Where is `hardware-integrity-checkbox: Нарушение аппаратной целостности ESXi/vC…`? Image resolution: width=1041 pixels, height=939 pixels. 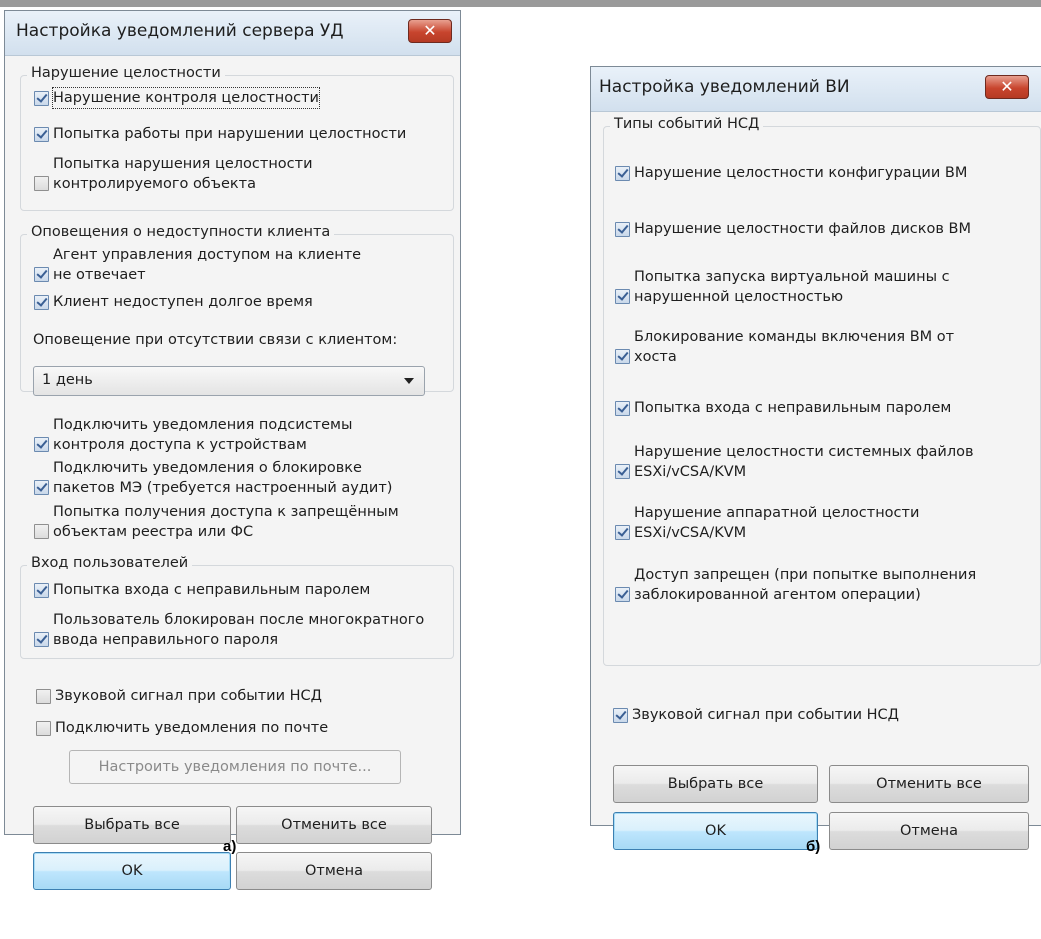
hardware-integrity-checkbox: Нарушение аппаратной целостности ESXi/vC… is located at coordinates (767, 523).